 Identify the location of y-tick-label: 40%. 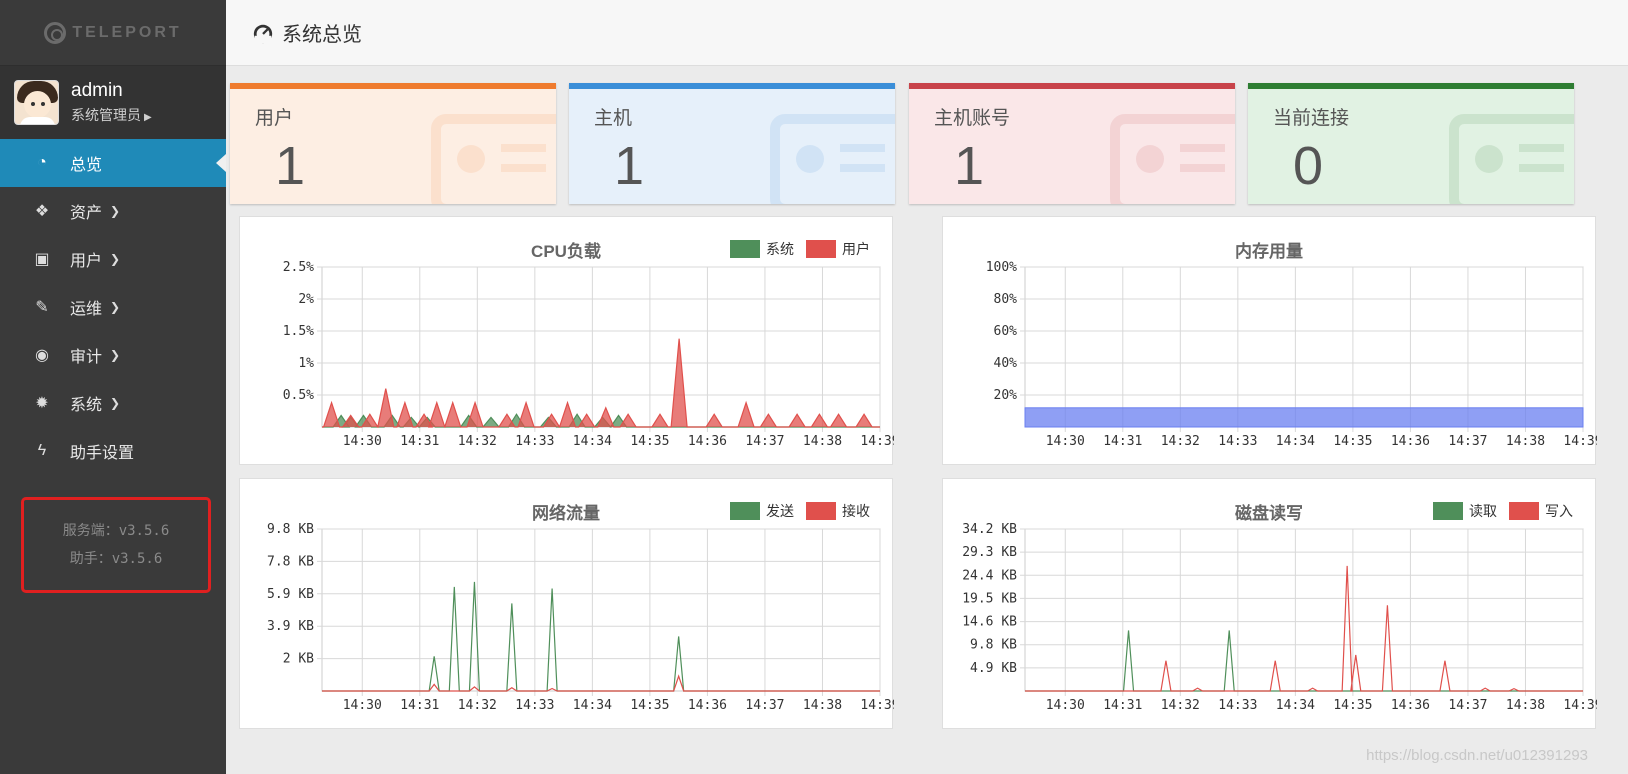
(1006, 363).